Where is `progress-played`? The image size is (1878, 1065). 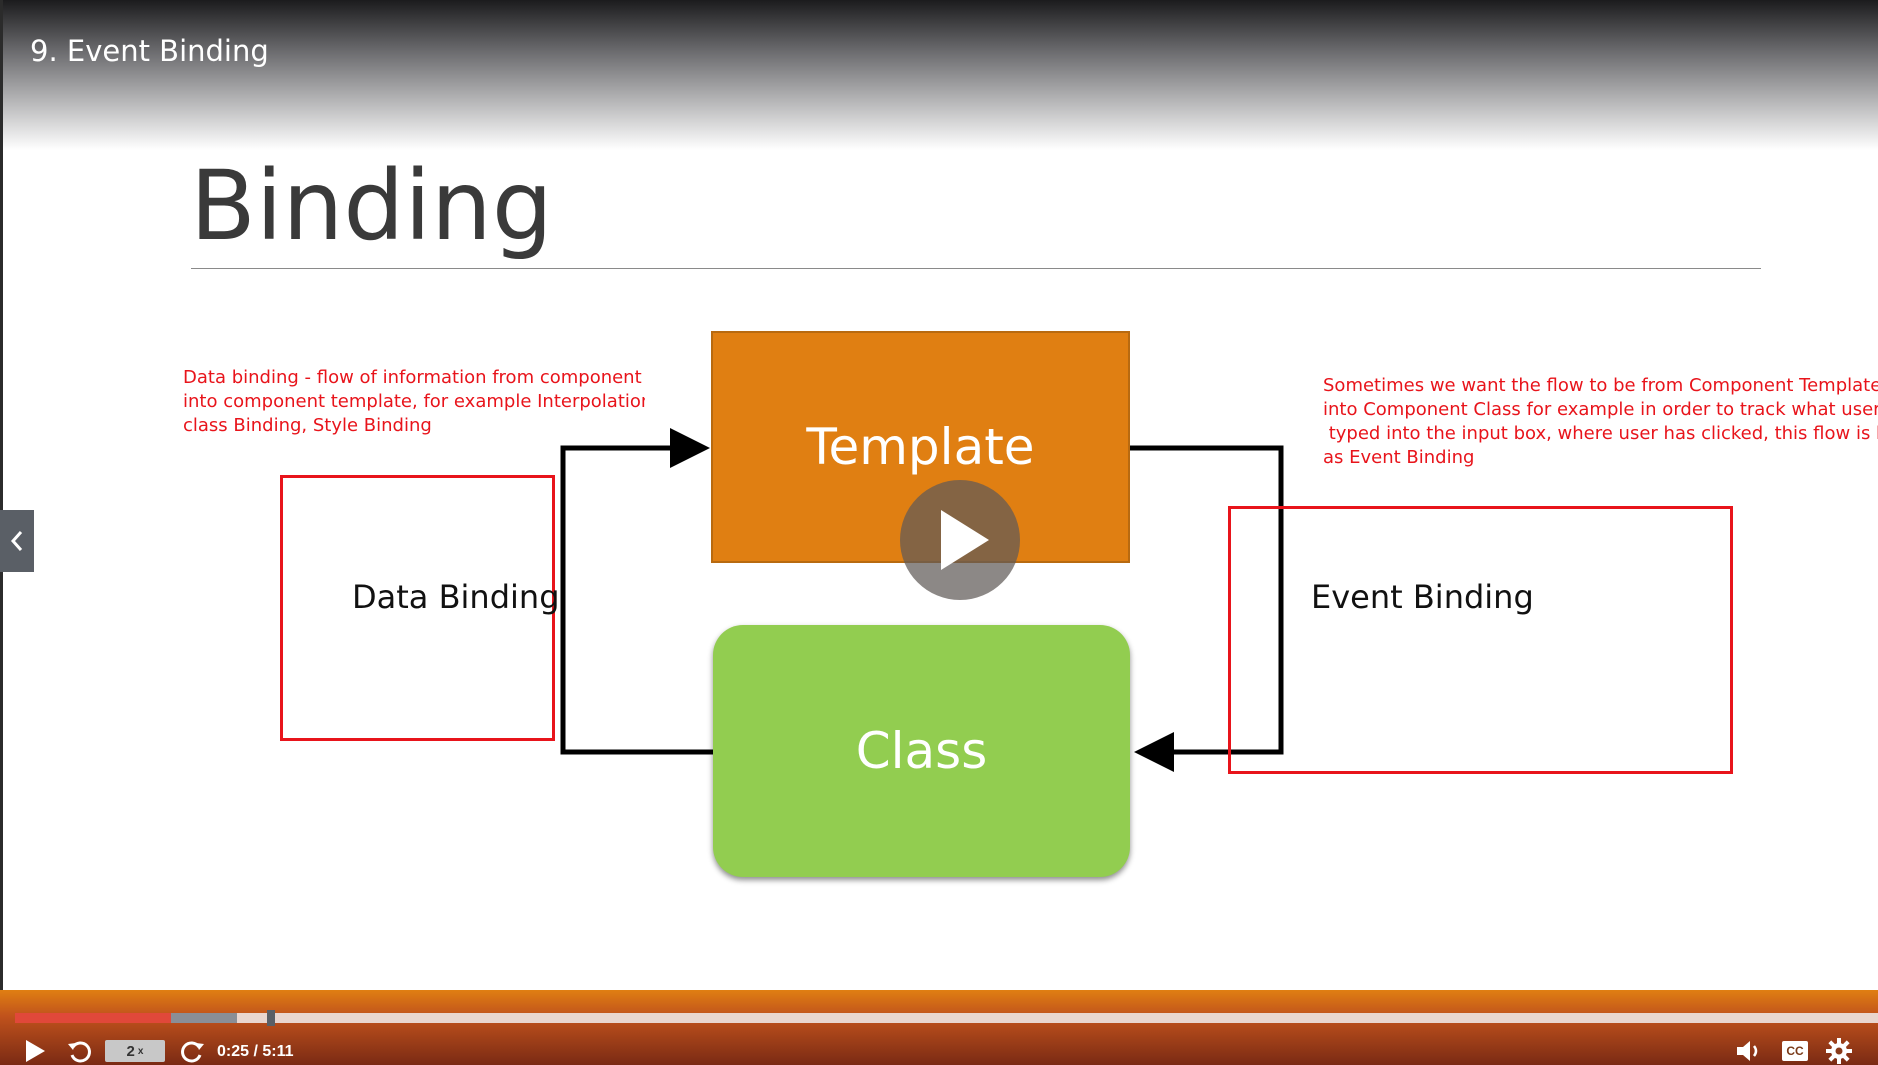 progress-played is located at coordinates (93, 1018).